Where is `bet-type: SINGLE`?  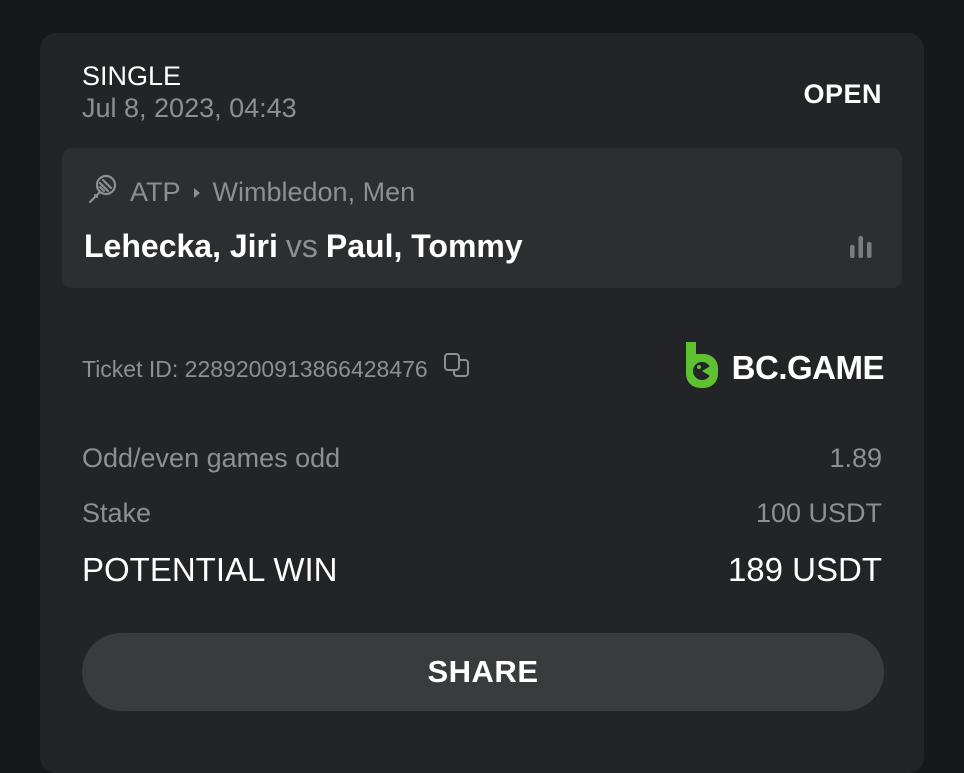 bet-type: SINGLE is located at coordinates (132, 76).